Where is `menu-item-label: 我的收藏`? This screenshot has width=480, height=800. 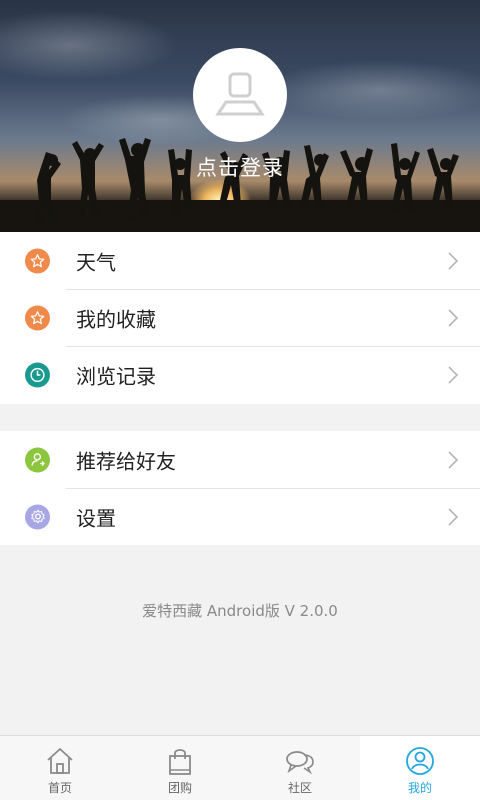 menu-item-label: 我的收藏 is located at coordinates (116, 319).